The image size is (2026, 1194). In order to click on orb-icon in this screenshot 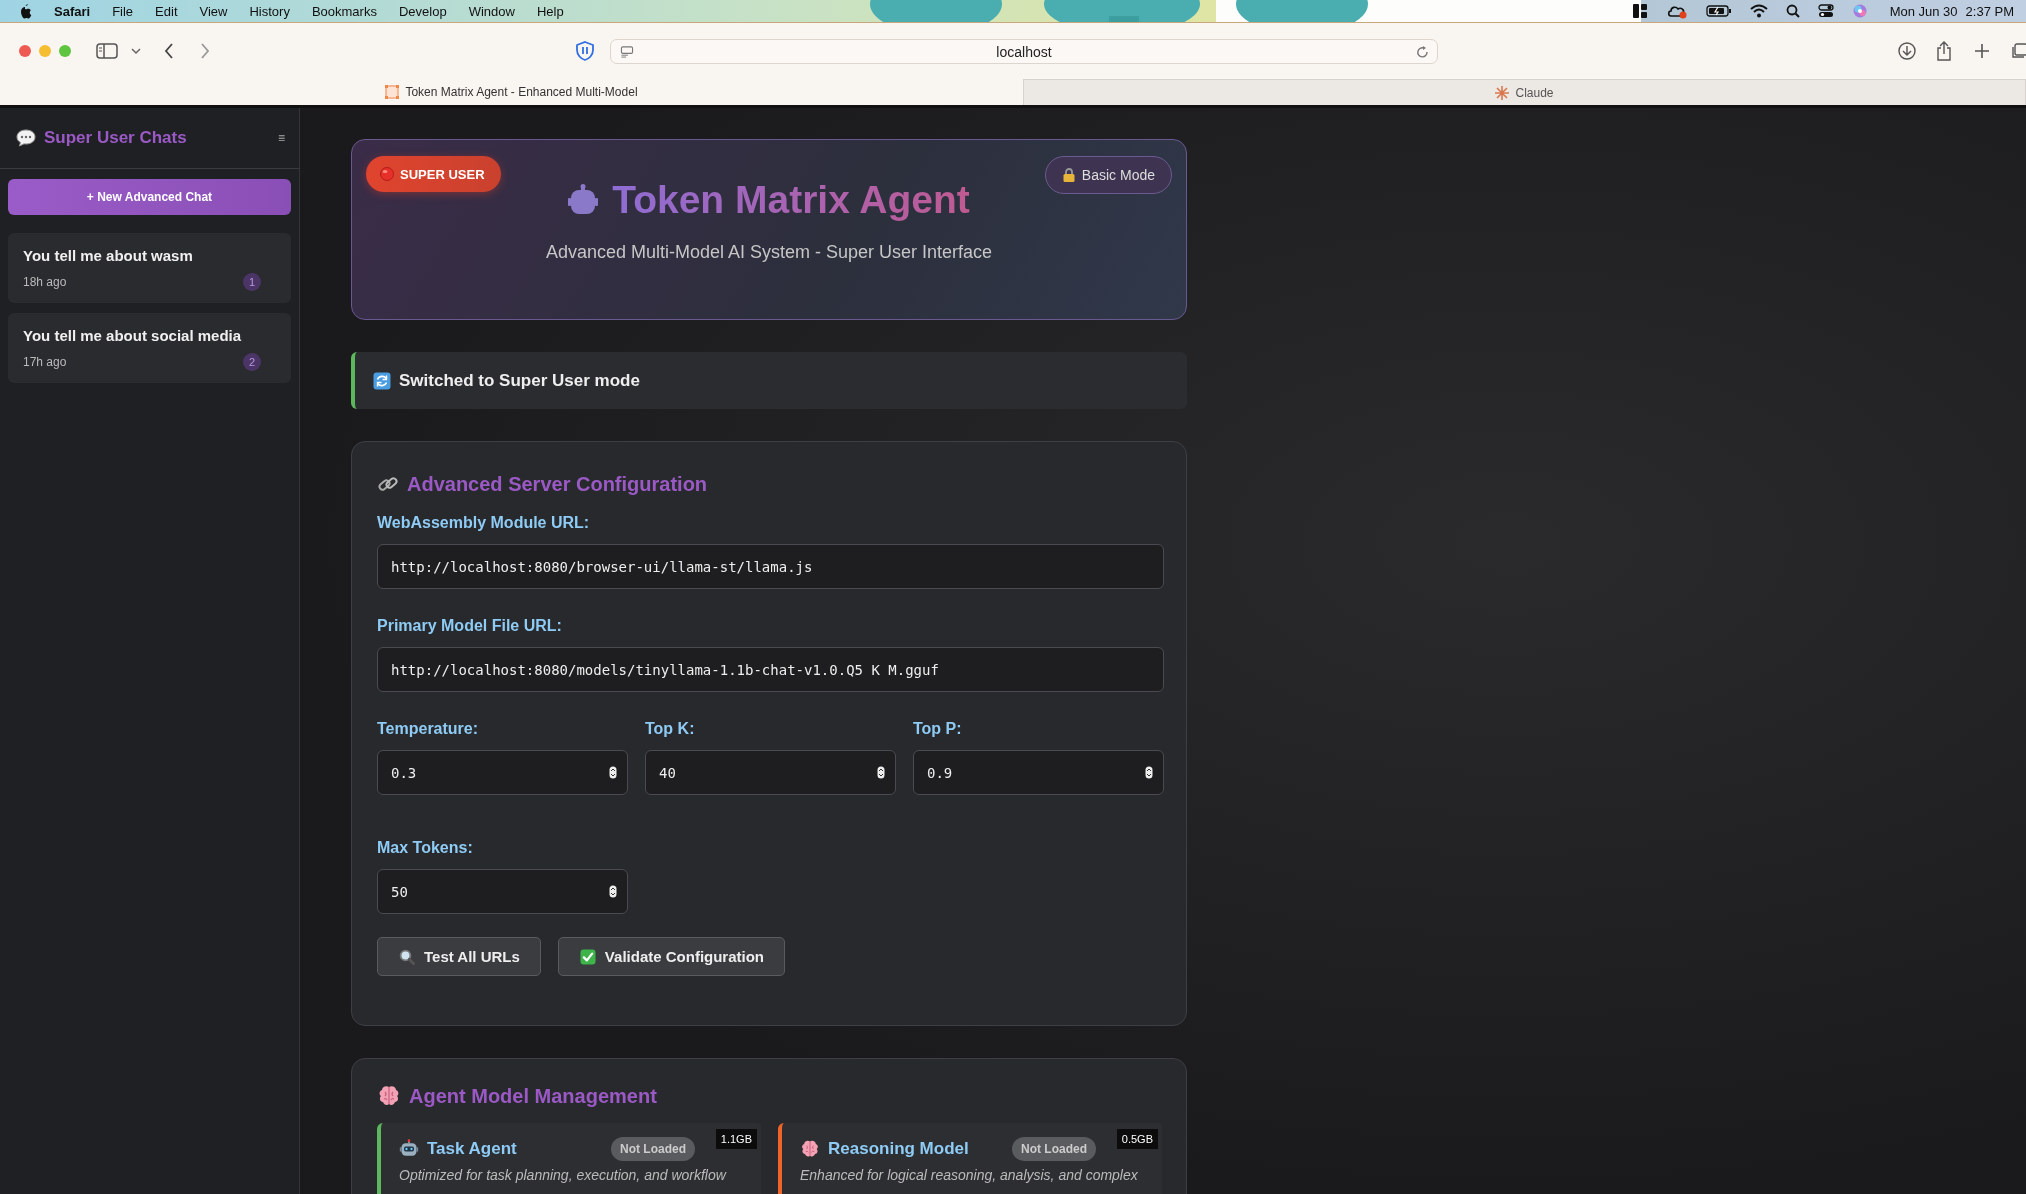, I will do `click(1859, 11)`.